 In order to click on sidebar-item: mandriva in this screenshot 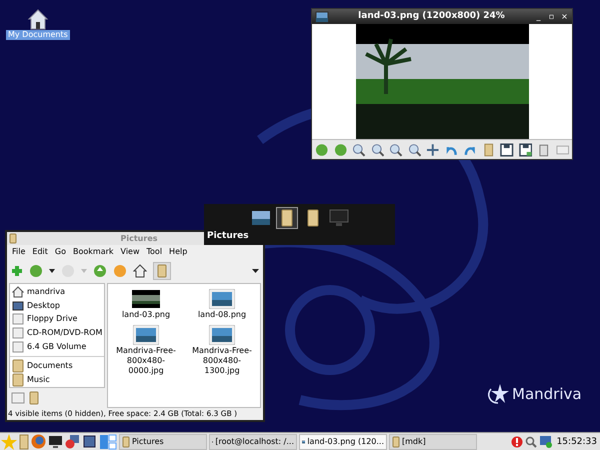, I will do `click(57, 292)`.